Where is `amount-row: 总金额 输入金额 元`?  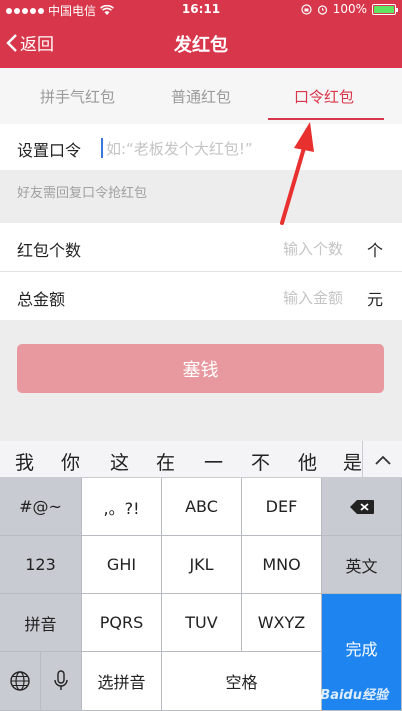
amount-row: 总金额 输入金额 元 is located at coordinates (201, 296).